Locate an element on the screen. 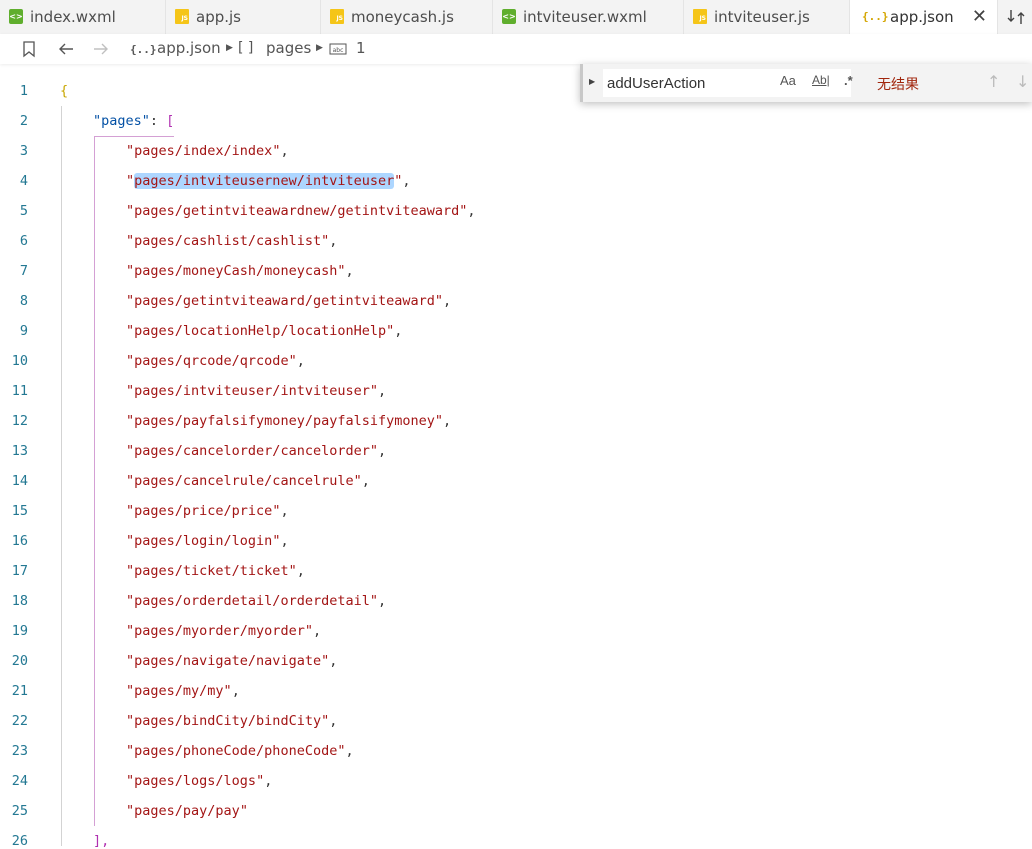 Image resolution: width=1032 pixels, height=849 pixels. open-bracket: [ is located at coordinates (170, 121).